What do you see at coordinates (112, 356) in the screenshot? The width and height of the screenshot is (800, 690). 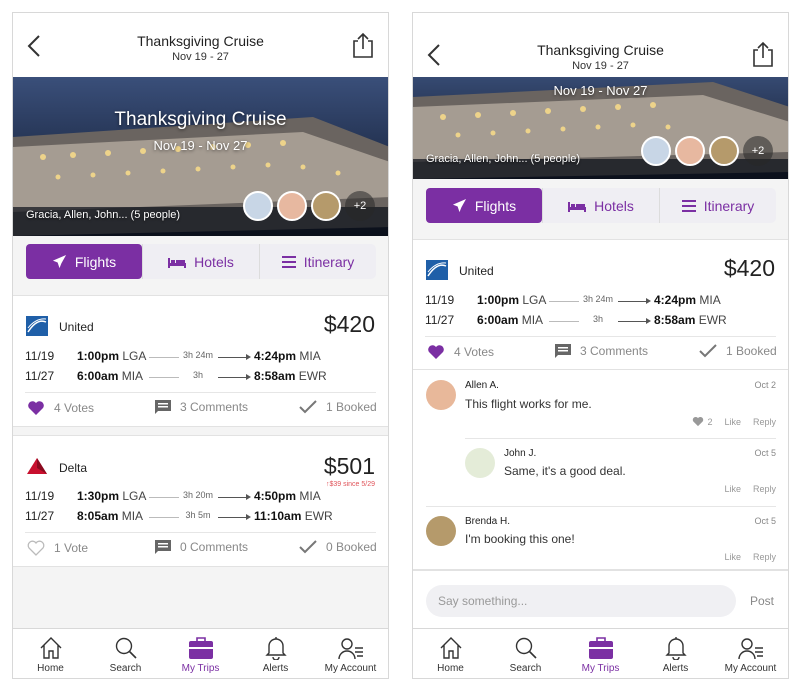 I see `leg-departure: 1:00pm LGA` at bounding box center [112, 356].